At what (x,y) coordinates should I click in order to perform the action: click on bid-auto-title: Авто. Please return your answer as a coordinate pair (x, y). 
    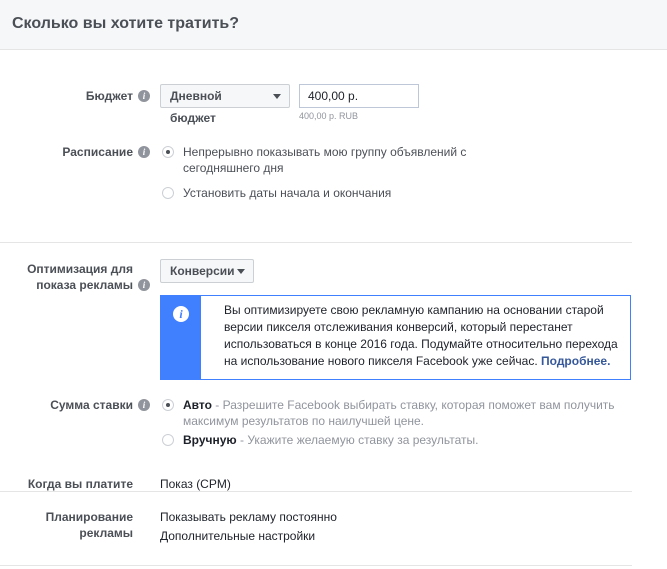
    Looking at the image, I should click on (197, 405).